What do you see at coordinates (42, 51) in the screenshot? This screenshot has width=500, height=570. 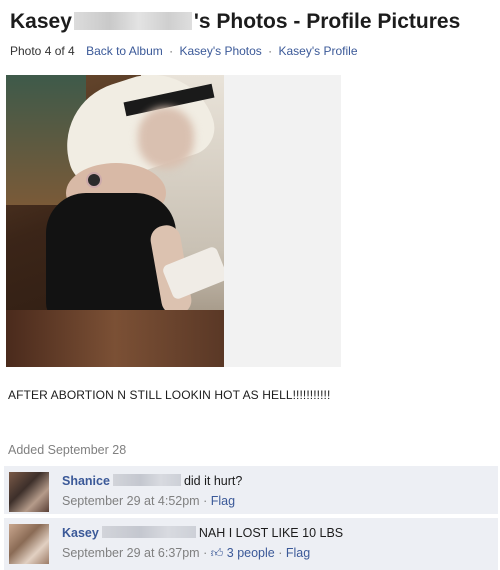 I see `photo-count: Photo 4 of 4` at bounding box center [42, 51].